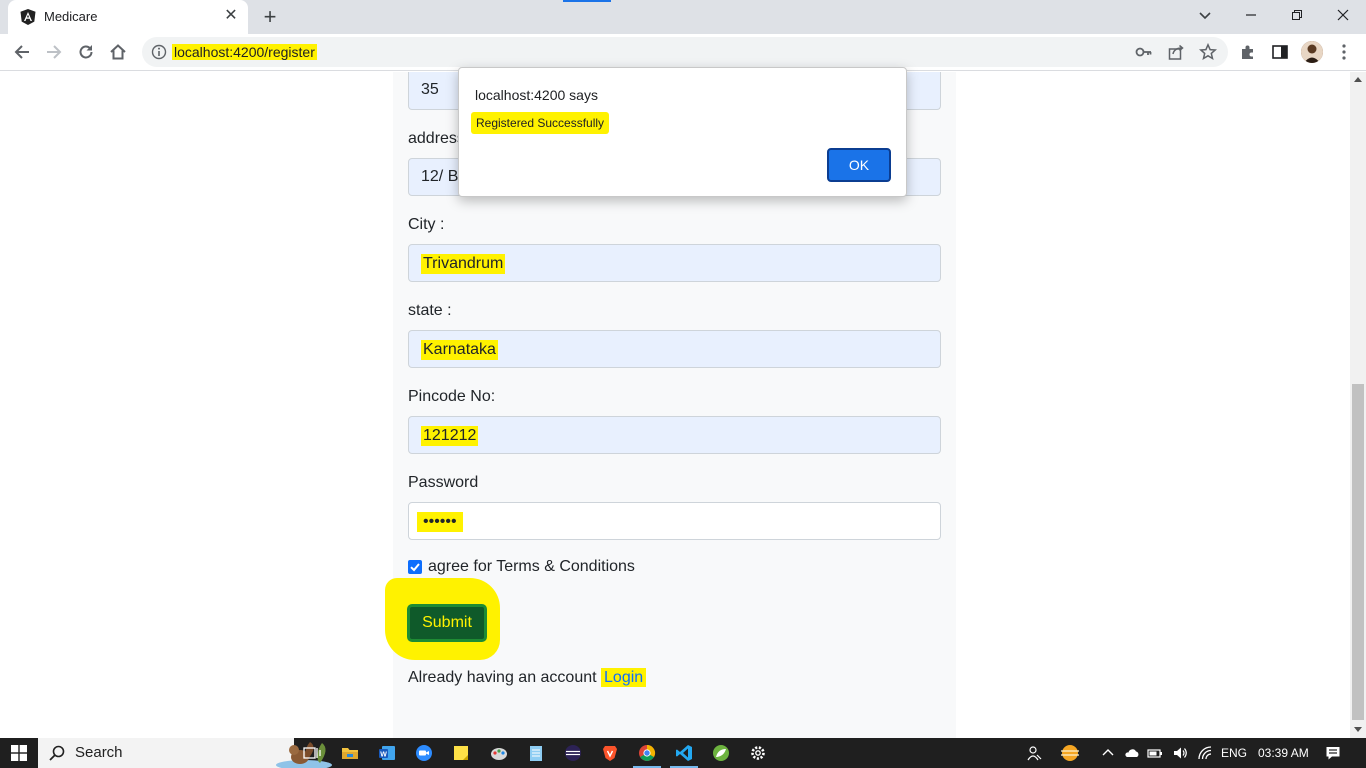 The image size is (1366, 768). I want to click on windows-taskbar: Search W ENG 03:39 AM, so click(683, 753).